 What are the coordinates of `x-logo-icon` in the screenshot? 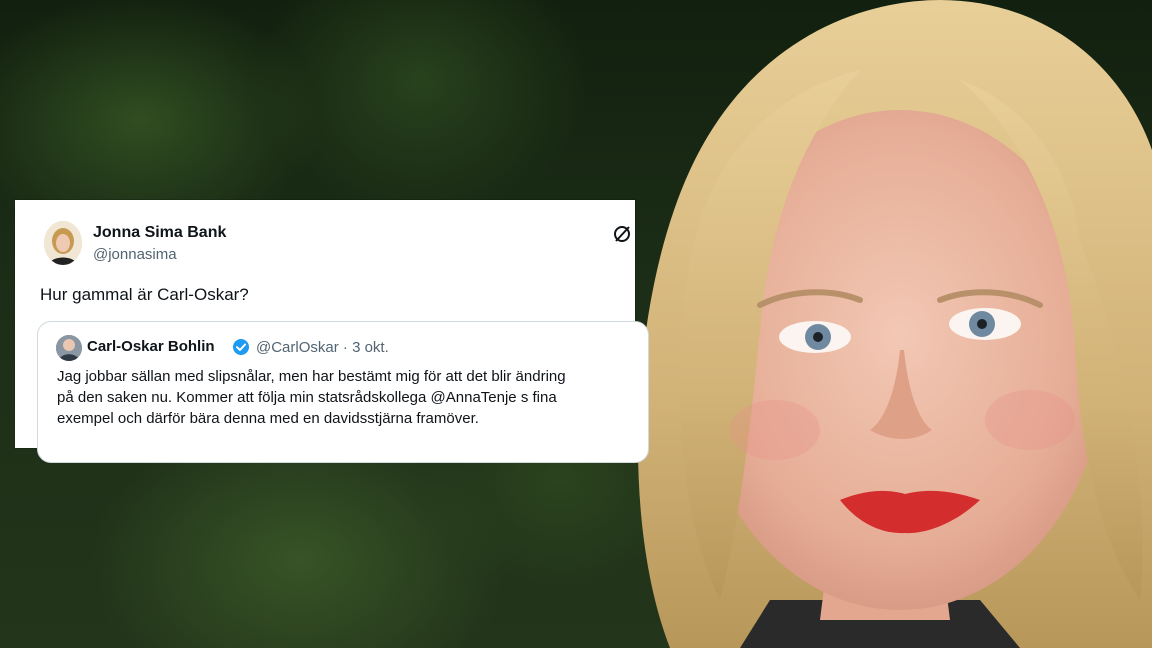 It's located at (622, 234).